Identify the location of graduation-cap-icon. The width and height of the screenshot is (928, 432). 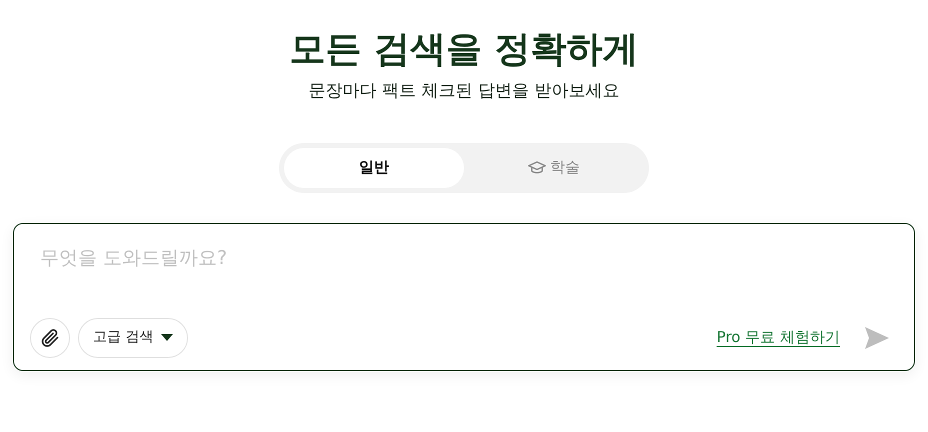
(537, 168).